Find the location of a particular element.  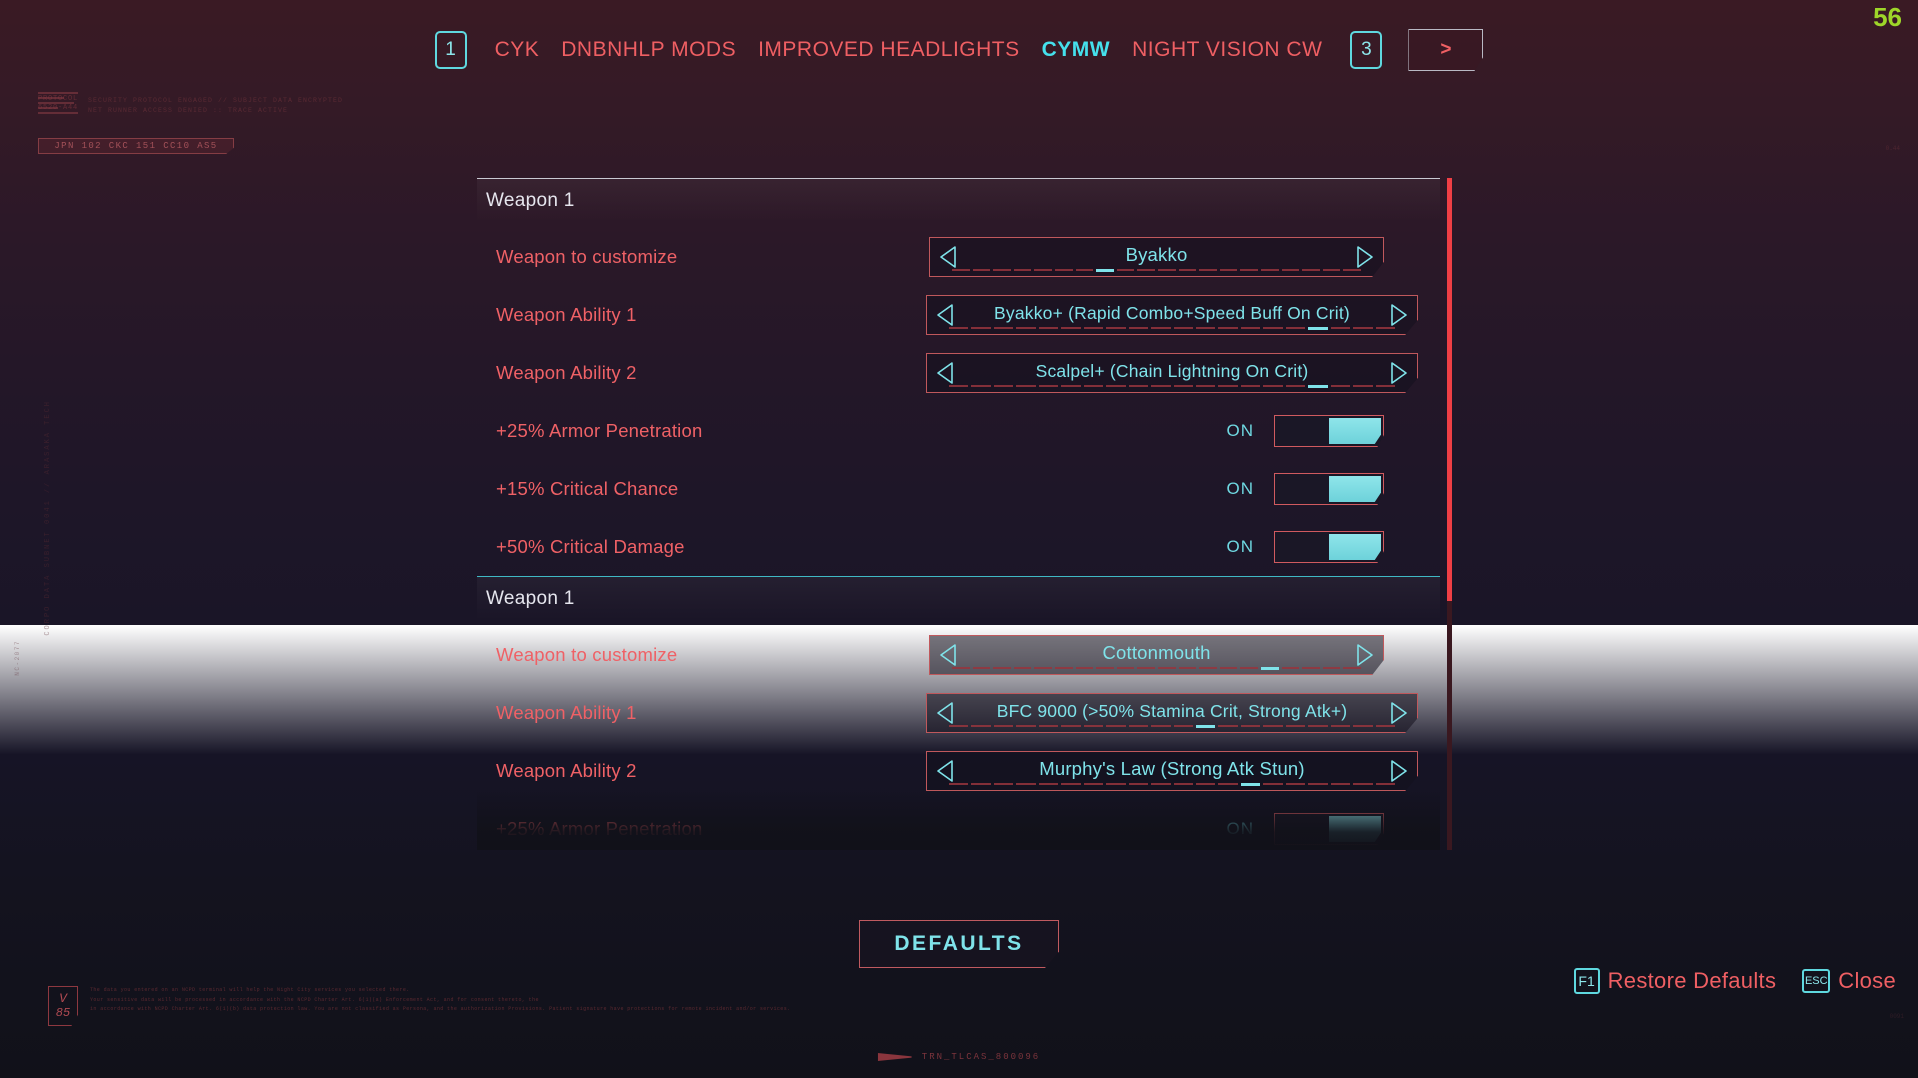

selector-widget: Murphy's Law (Strong Atk Stun) is located at coordinates (1172, 771).